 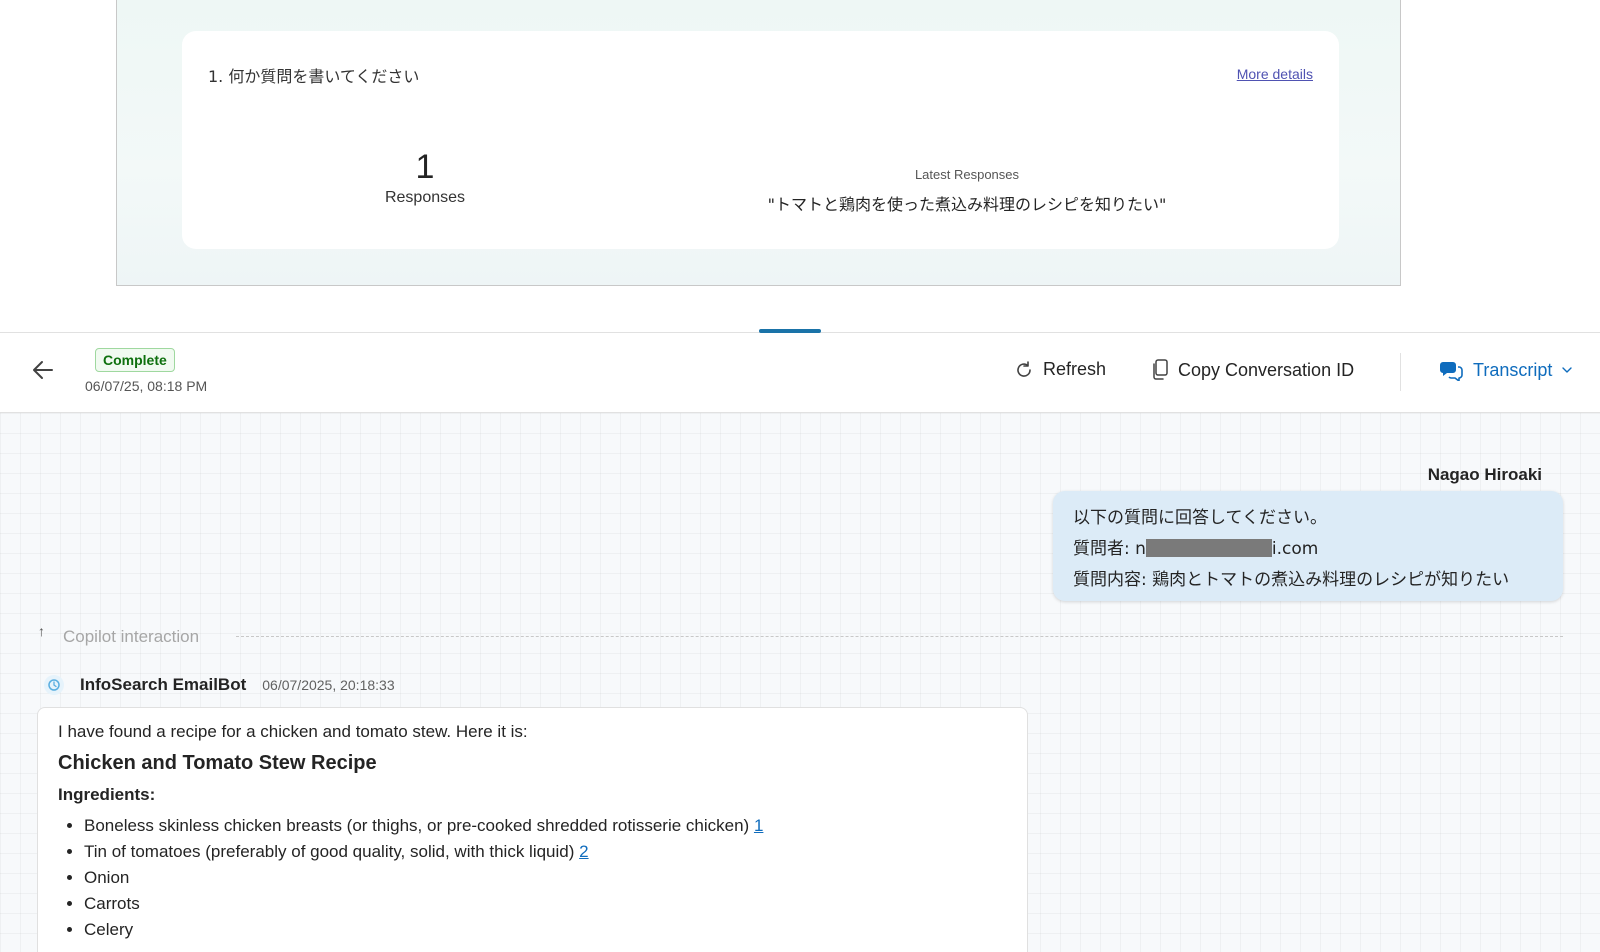 What do you see at coordinates (1208, 548) in the screenshot?
I see `redaction-block` at bounding box center [1208, 548].